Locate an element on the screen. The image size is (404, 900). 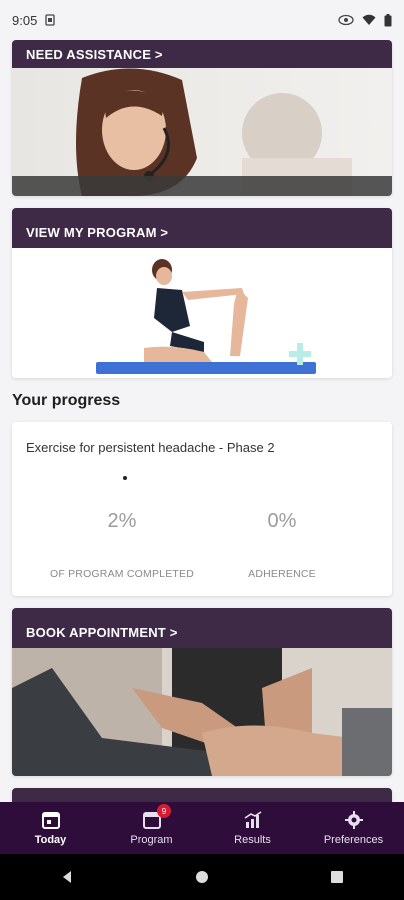
program-image is located at coordinates (202, 313).